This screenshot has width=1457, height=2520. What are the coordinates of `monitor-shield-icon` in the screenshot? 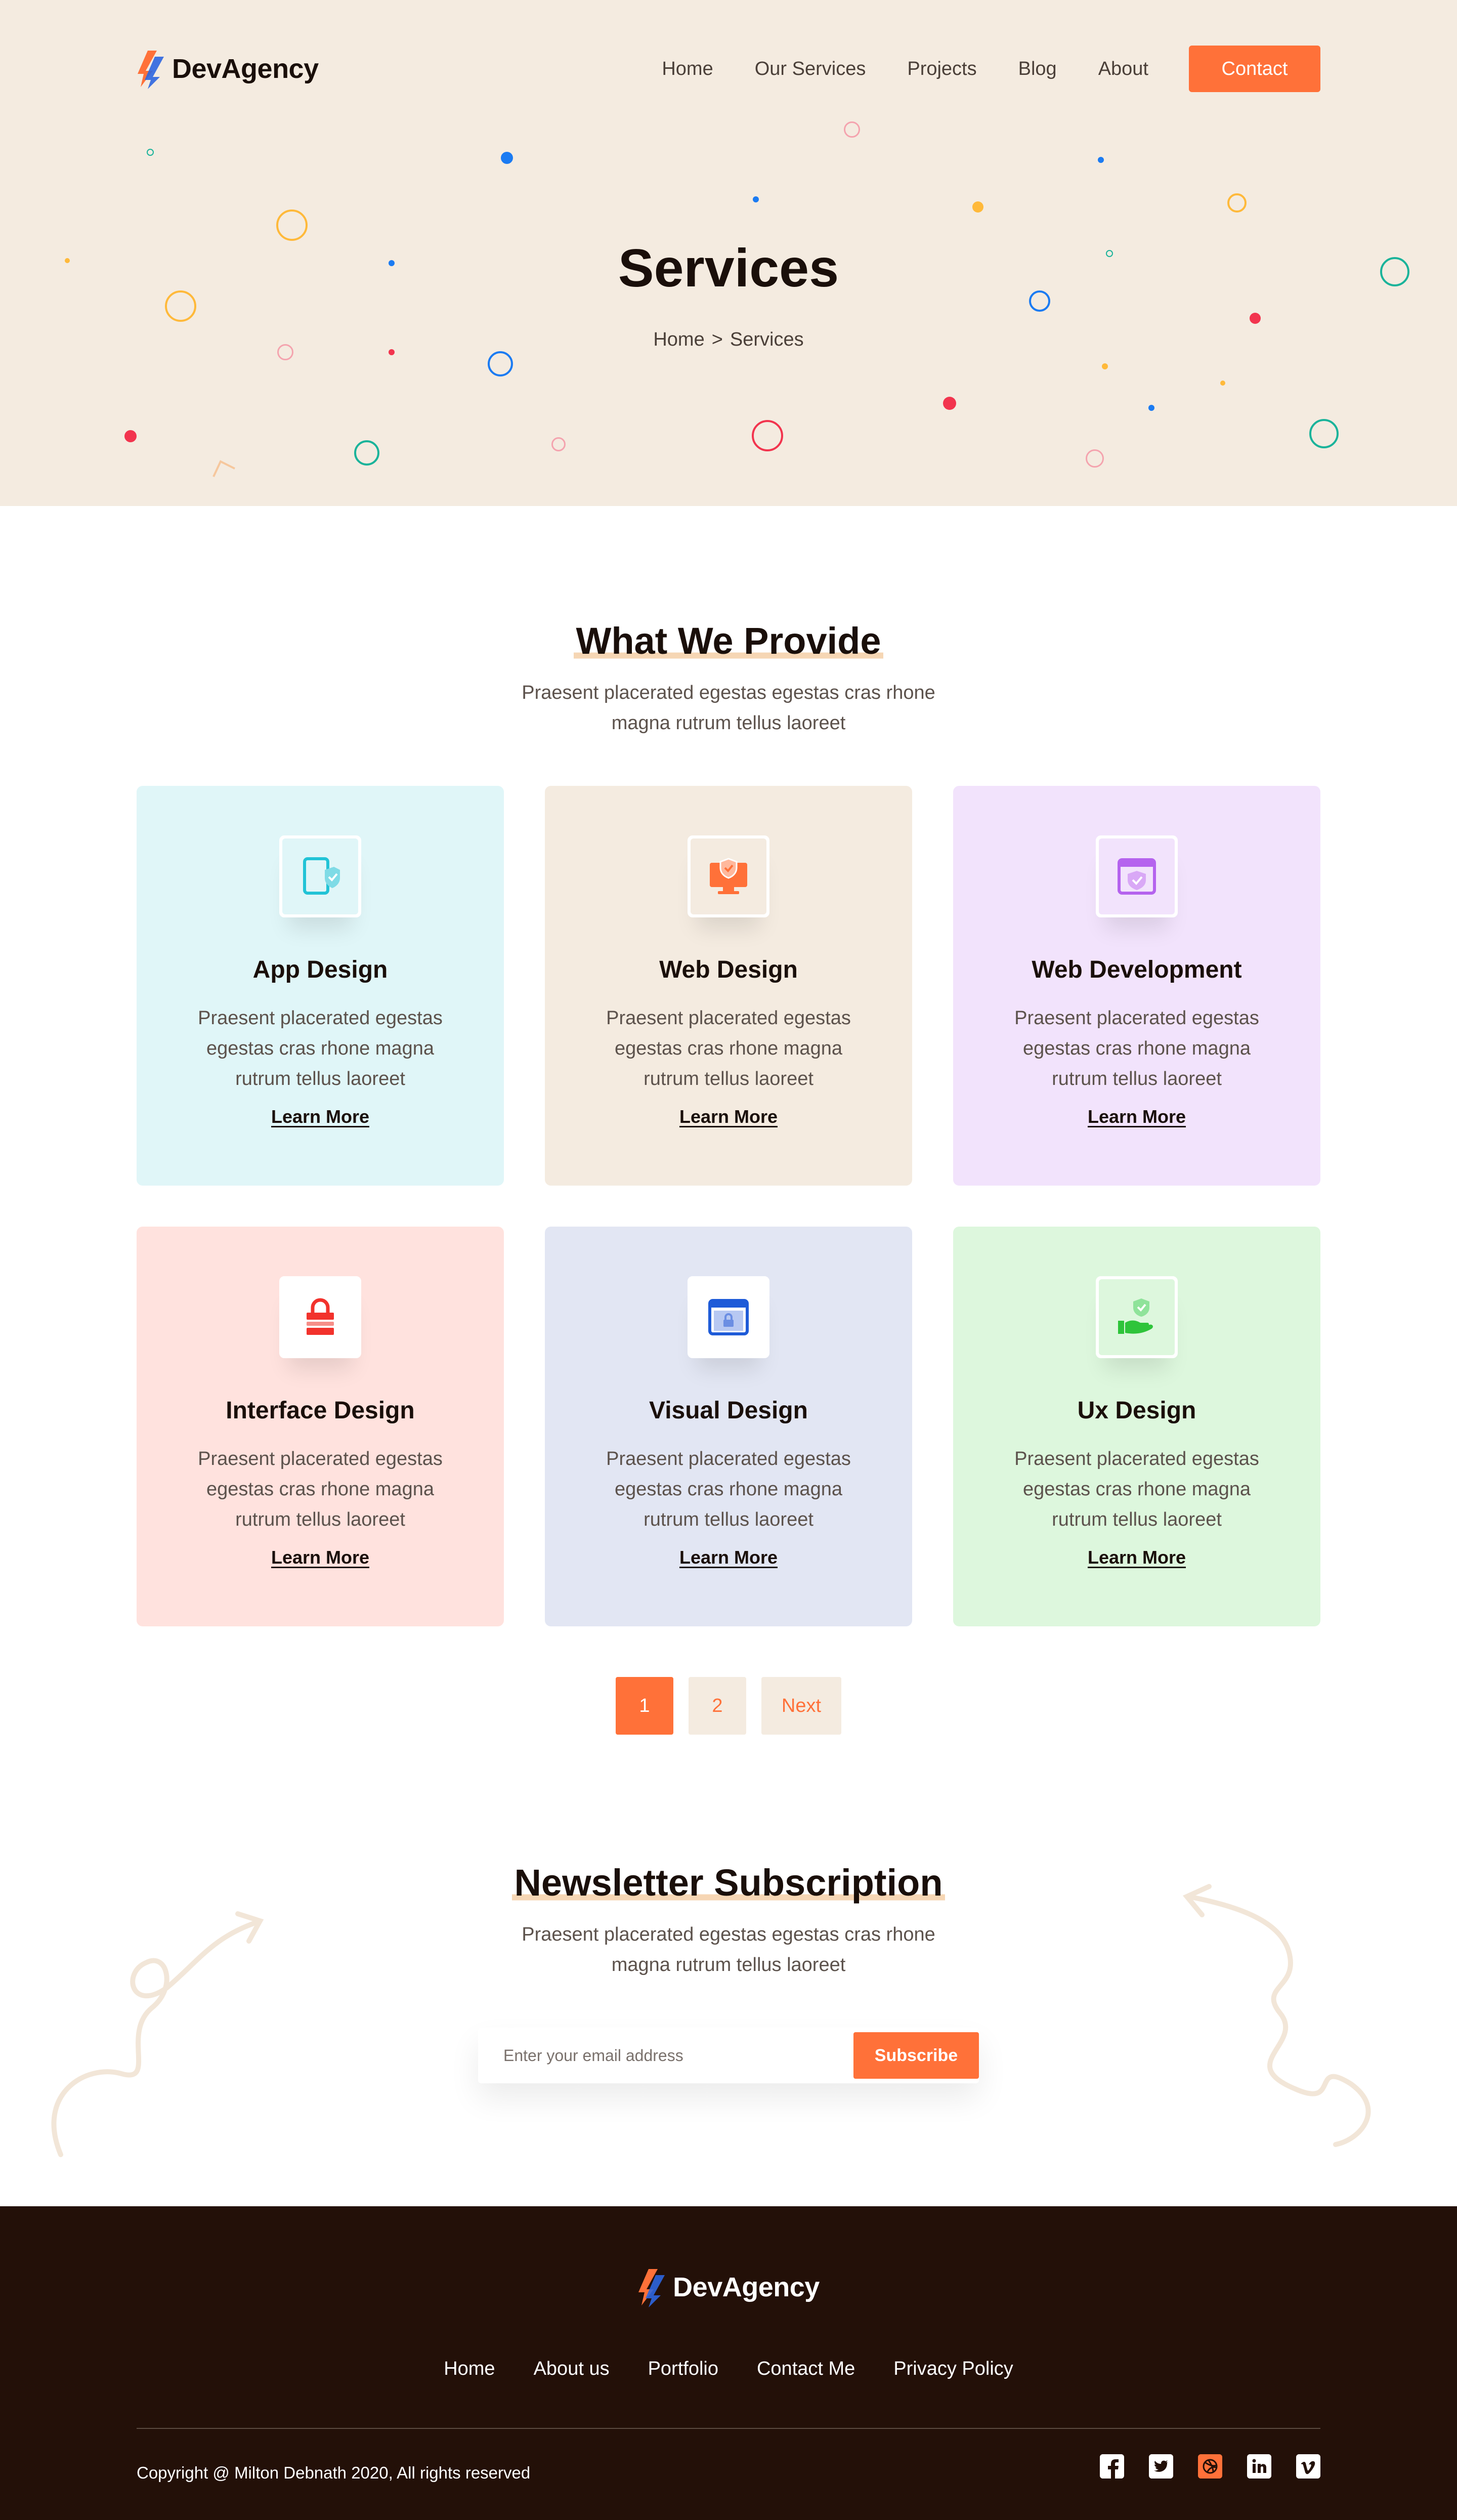 It's located at (728, 876).